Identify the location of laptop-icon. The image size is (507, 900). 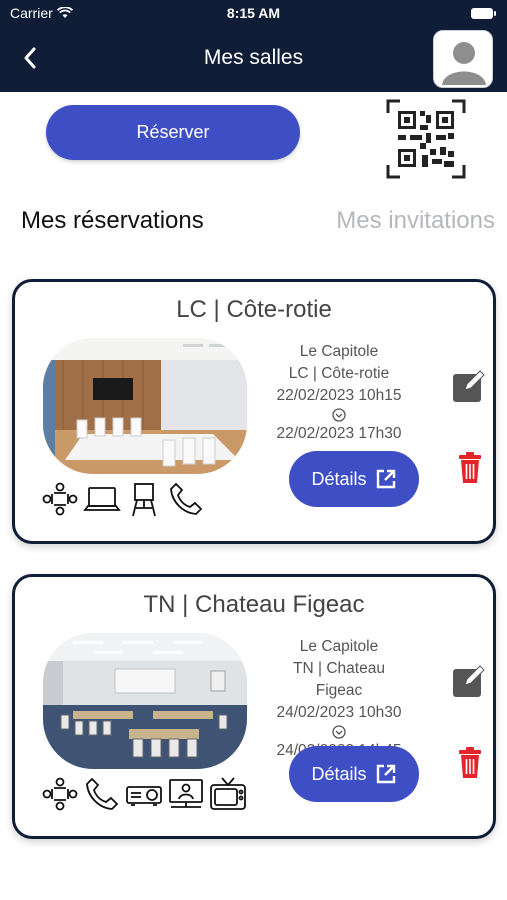
(102, 499).